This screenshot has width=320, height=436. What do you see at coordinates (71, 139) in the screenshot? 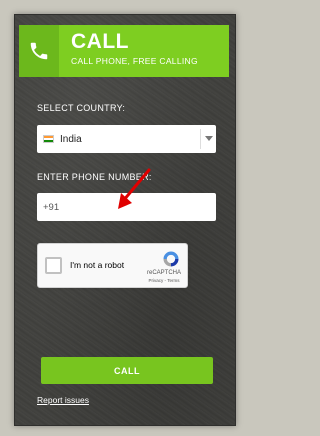
I see `country-select-value: India` at bounding box center [71, 139].